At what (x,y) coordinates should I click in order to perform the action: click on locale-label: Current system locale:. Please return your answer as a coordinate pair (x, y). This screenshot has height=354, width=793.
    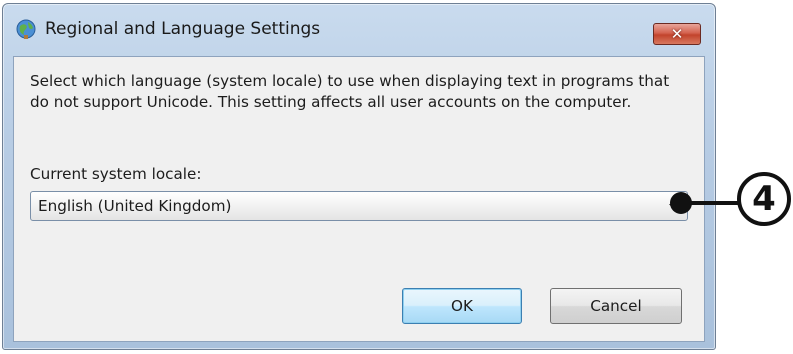
    Looking at the image, I should click on (116, 174).